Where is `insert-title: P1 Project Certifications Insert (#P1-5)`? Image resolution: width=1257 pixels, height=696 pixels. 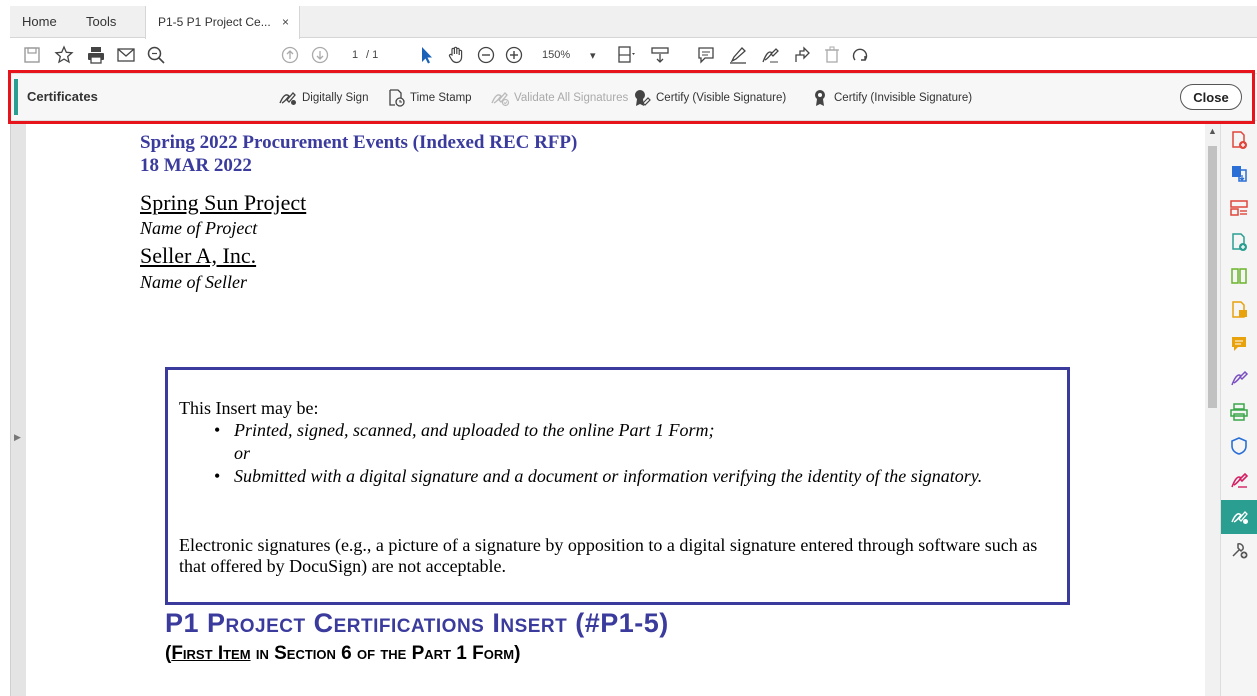
insert-title: P1 Project Certifications Insert (#P1-5) is located at coordinates (417, 623).